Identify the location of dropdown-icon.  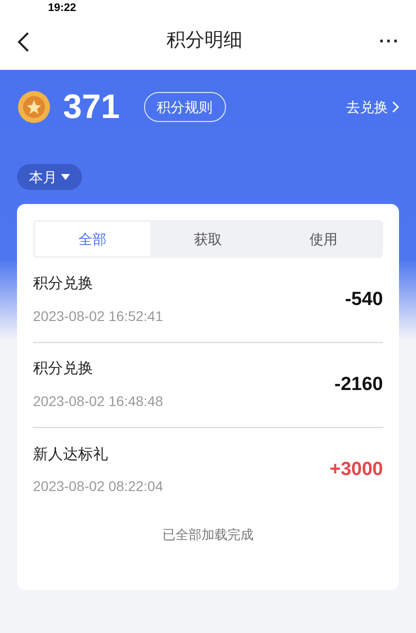
(65, 177).